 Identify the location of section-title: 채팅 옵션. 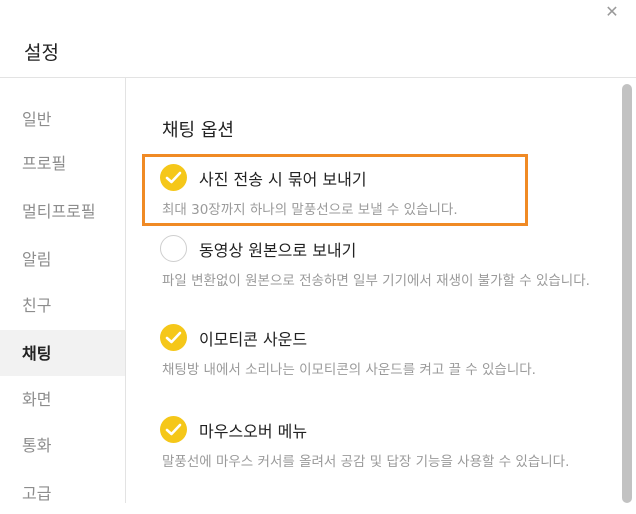
(198, 130).